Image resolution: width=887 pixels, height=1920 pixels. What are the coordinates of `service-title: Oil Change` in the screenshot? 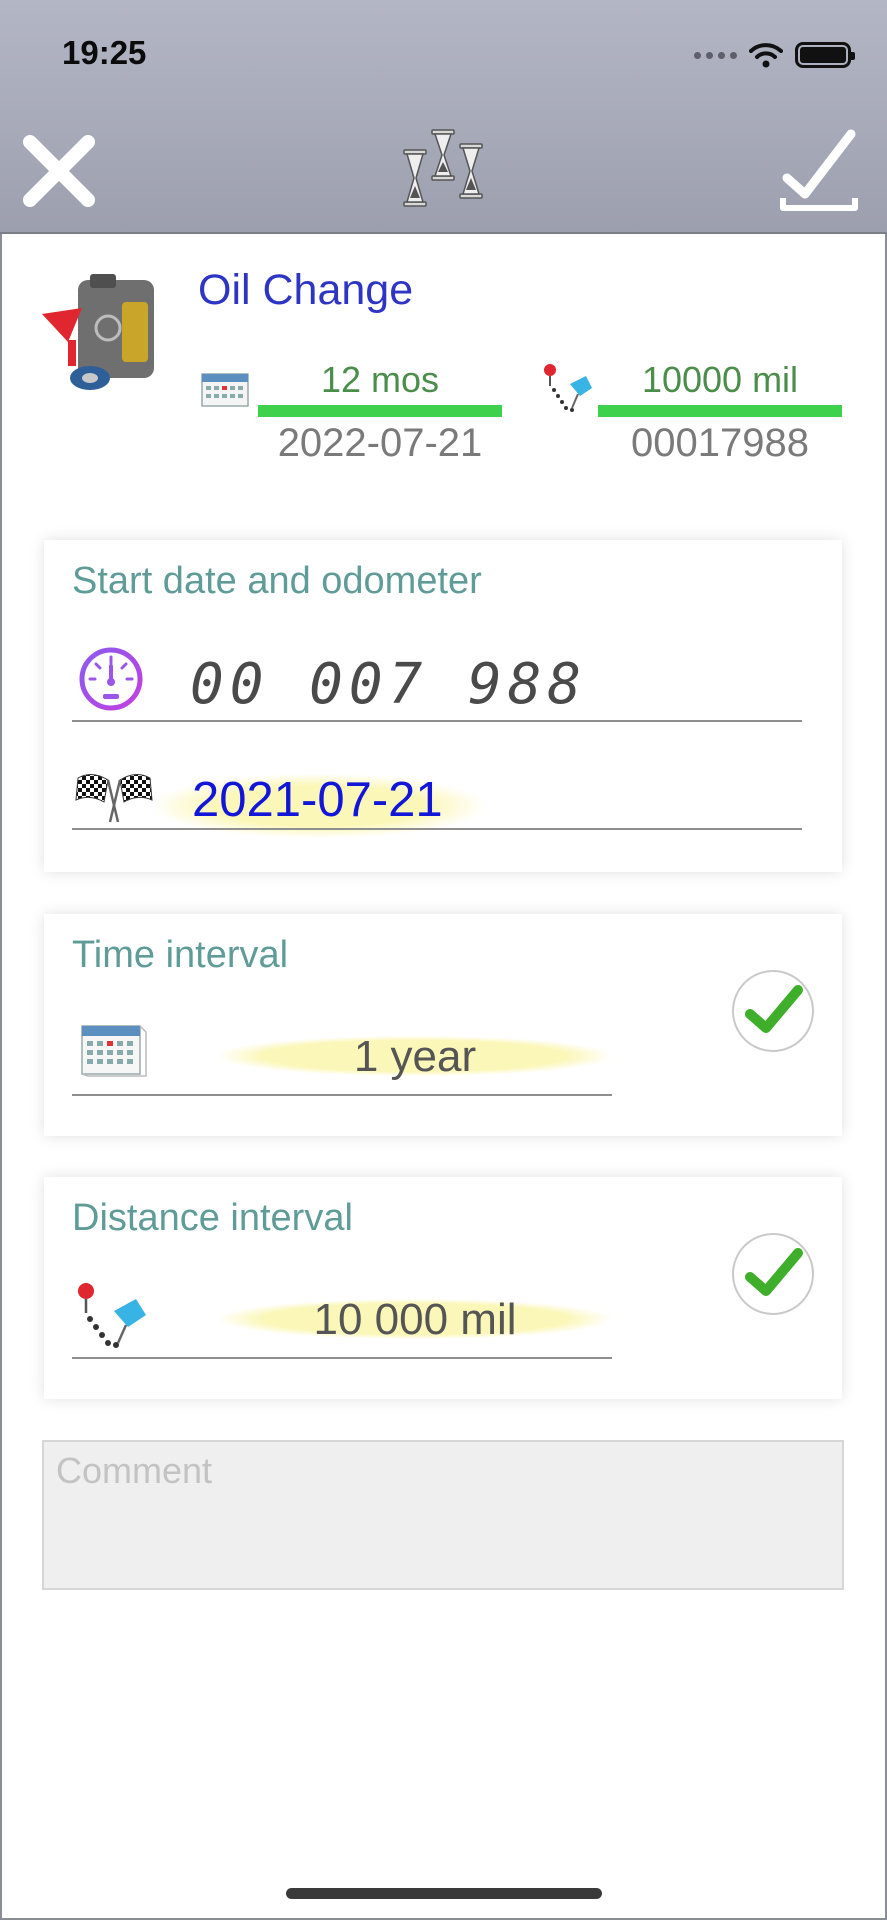 It's located at (306, 290).